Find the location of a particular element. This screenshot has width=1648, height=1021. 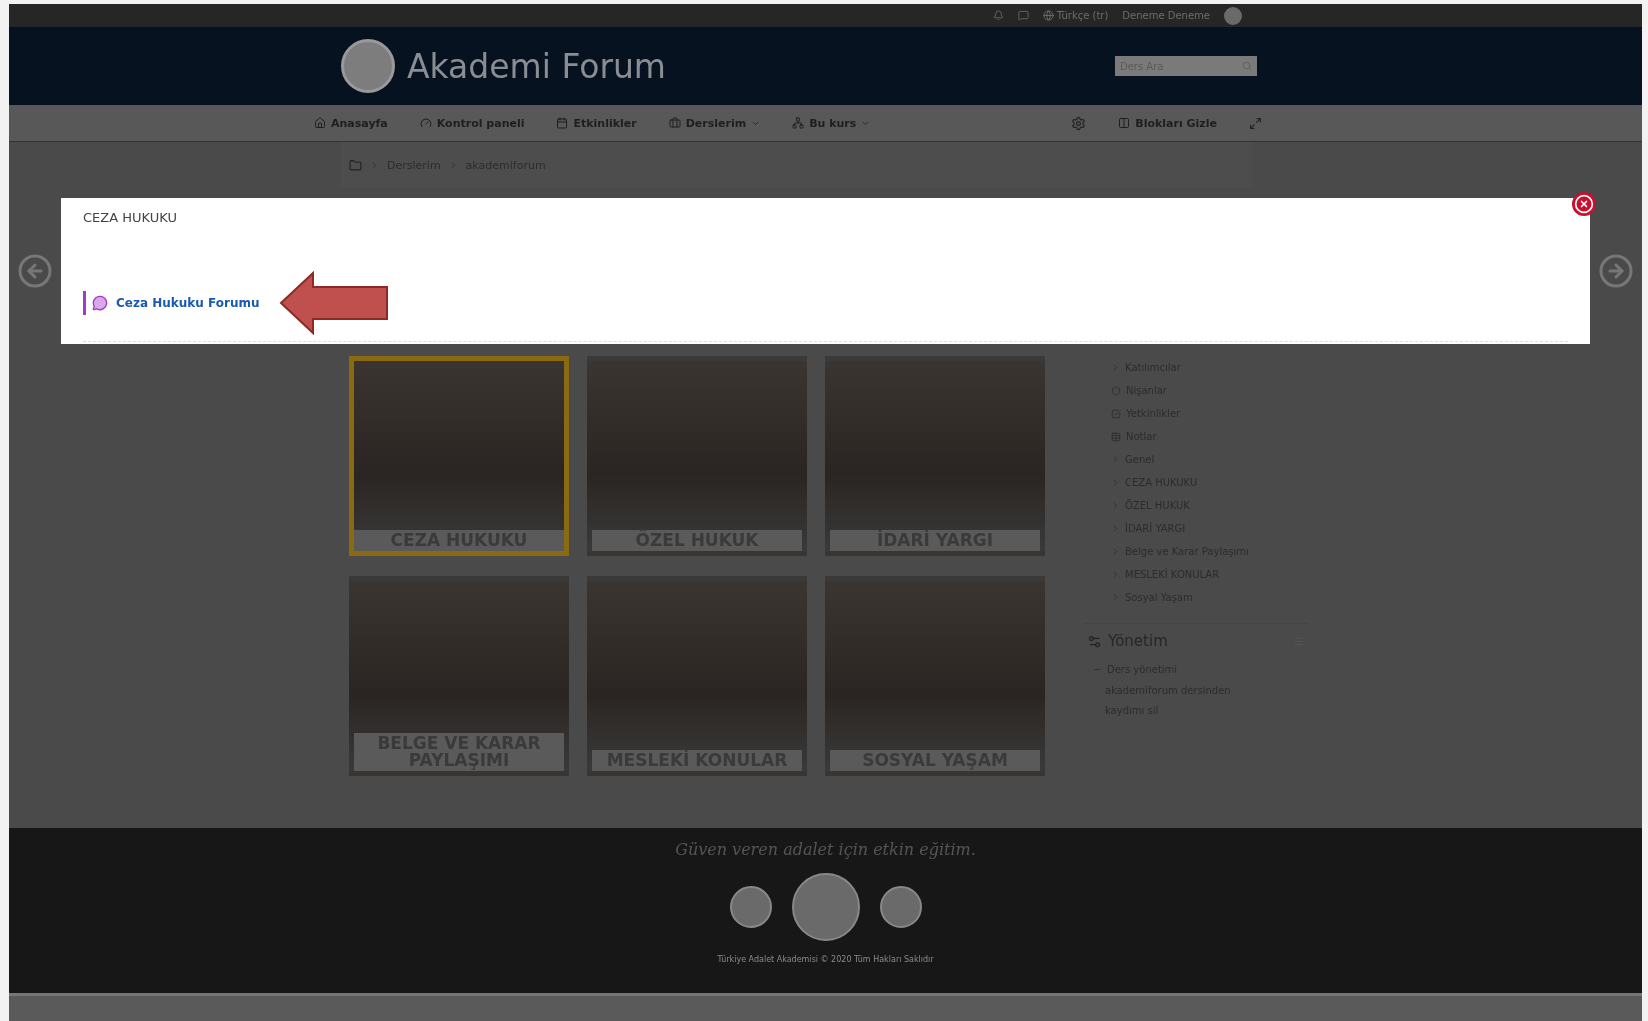

columns-icon is located at coordinates (1124, 123).